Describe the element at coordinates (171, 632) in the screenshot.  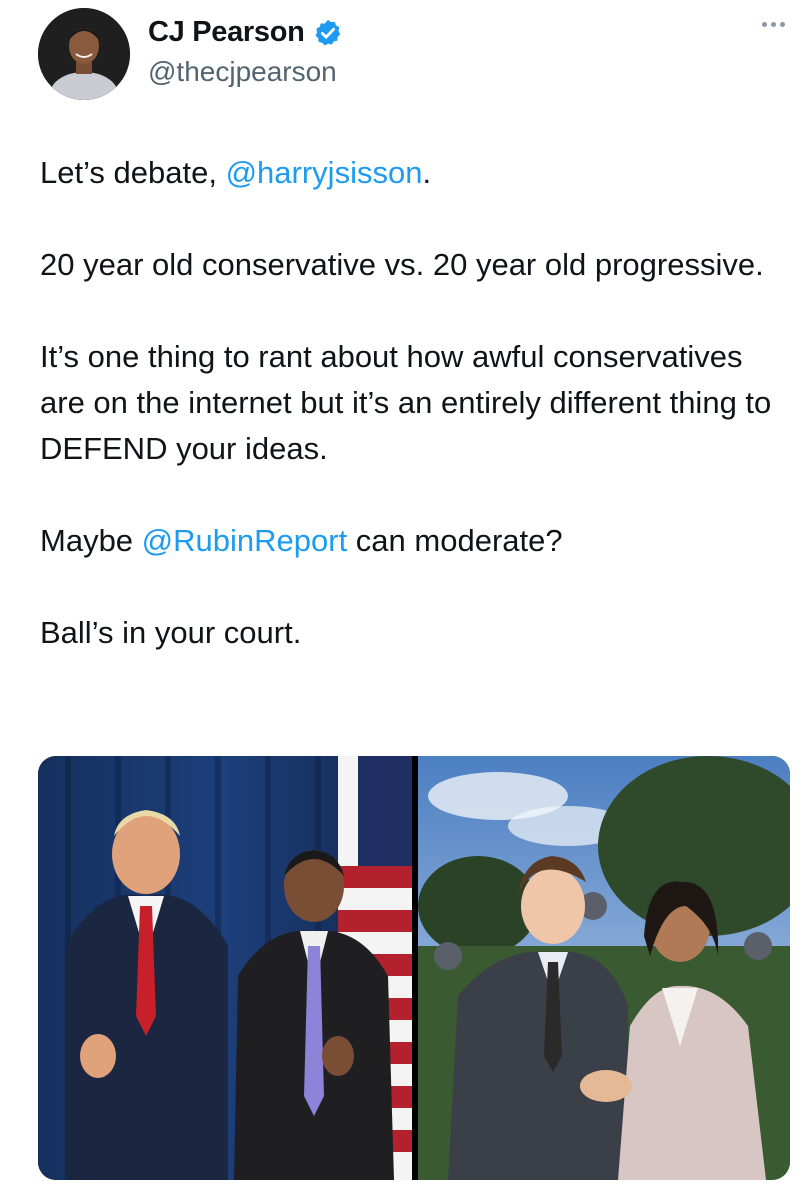
I see `tweet-paragraph-5: Ball’s in your court.` at that location.